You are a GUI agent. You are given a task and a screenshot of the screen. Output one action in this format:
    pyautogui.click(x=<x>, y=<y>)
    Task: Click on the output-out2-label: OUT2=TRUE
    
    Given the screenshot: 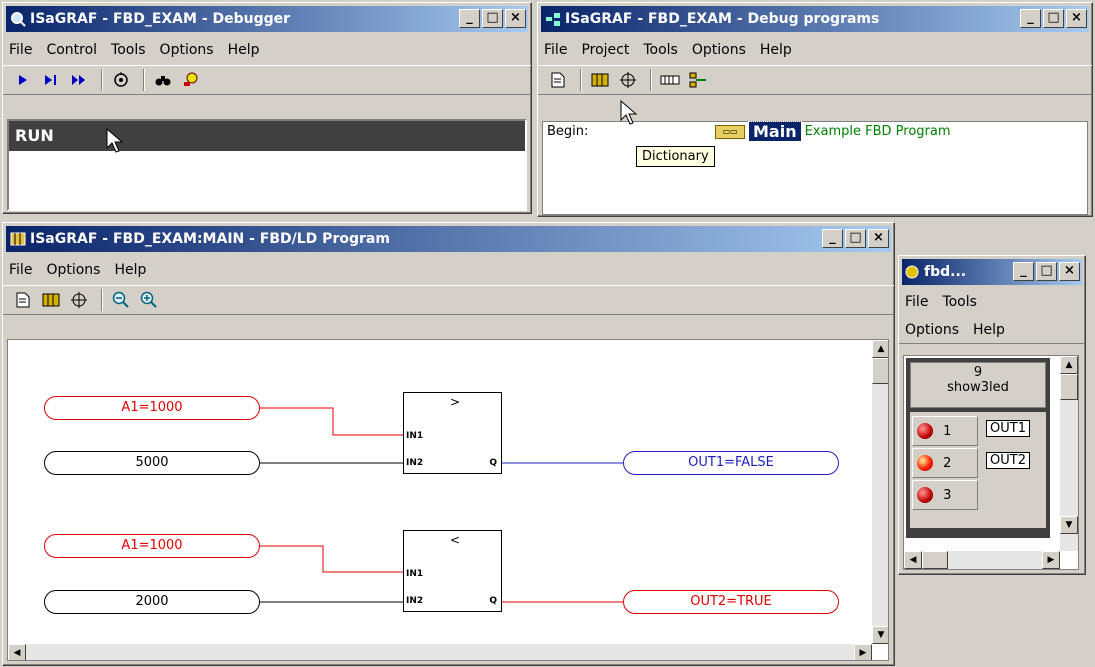 What is the action you would take?
    pyautogui.click(x=731, y=601)
    